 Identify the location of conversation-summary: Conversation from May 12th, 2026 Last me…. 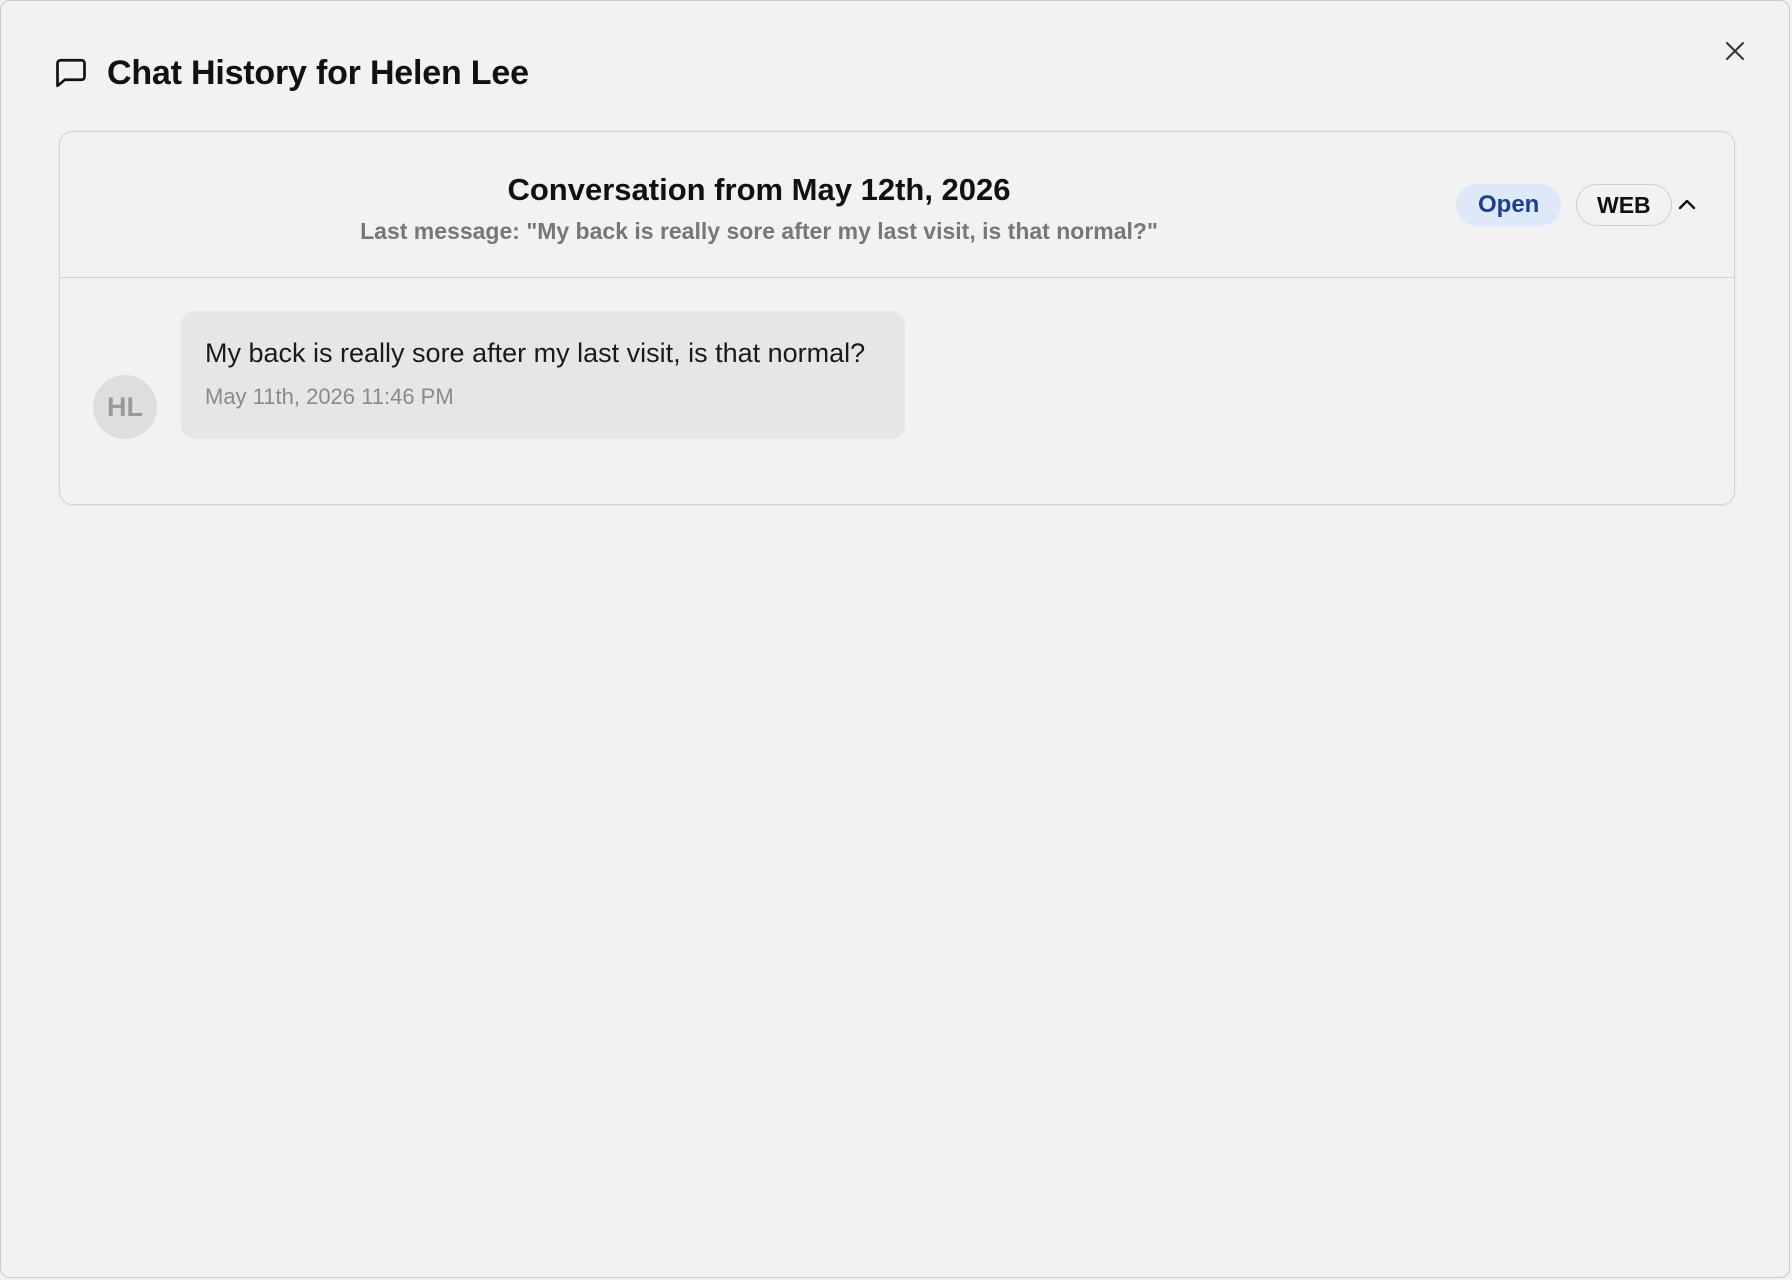
(759, 208).